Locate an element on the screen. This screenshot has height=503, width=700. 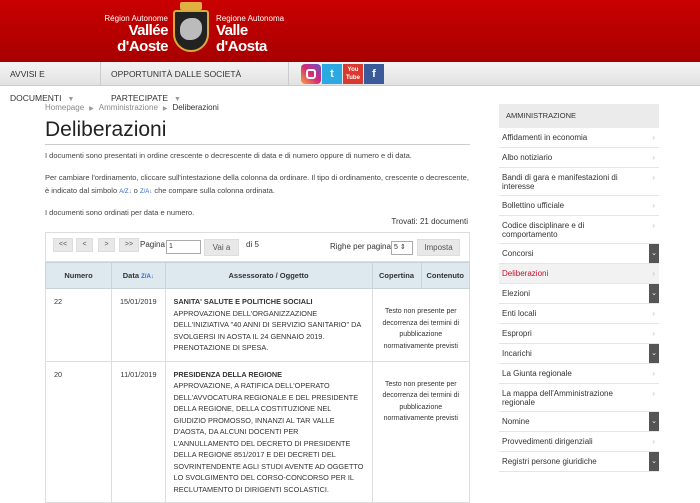
sidebar-item: Provvedimenti dirigenziali › is located at coordinates (579, 442).